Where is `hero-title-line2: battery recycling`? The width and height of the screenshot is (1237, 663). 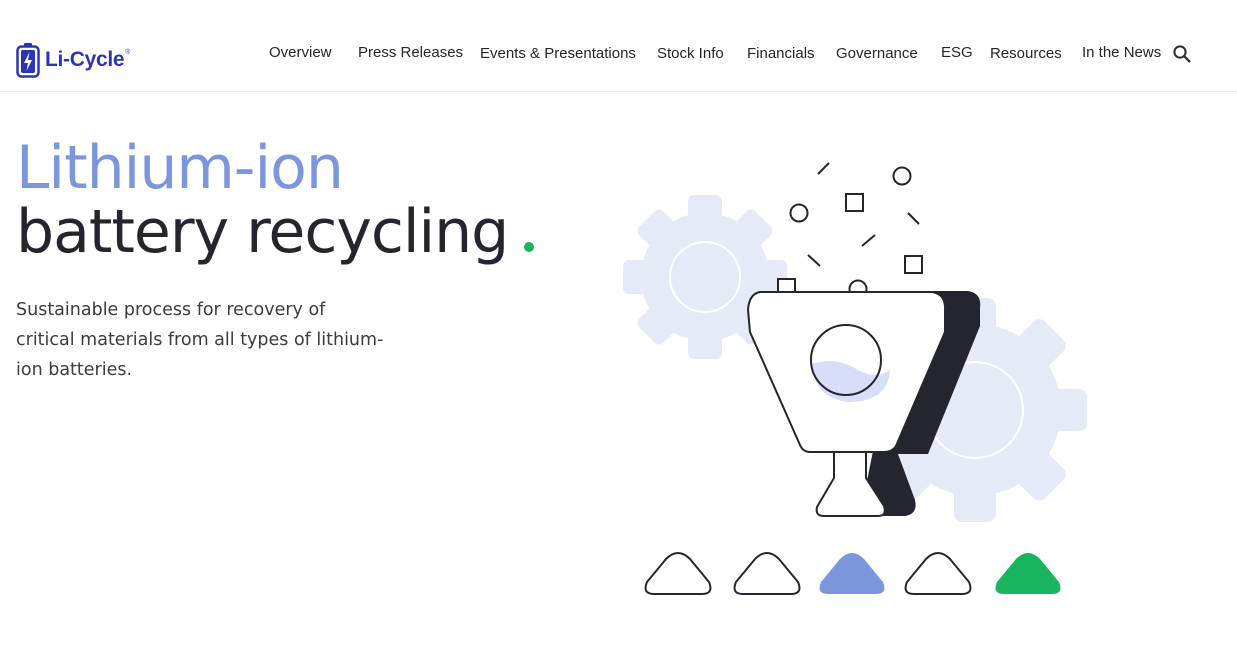
hero-title-line2: battery recycling is located at coordinates (275, 232).